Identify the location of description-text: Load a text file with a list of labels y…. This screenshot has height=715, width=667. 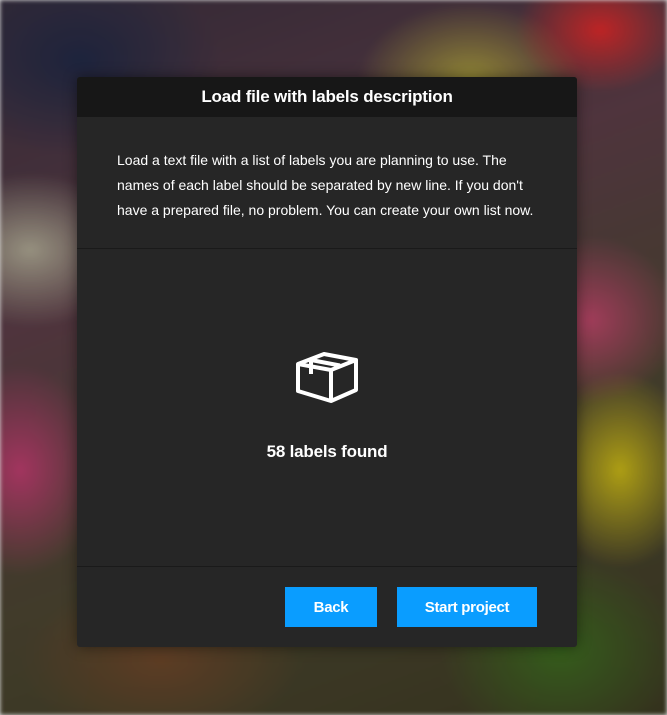
(325, 185).